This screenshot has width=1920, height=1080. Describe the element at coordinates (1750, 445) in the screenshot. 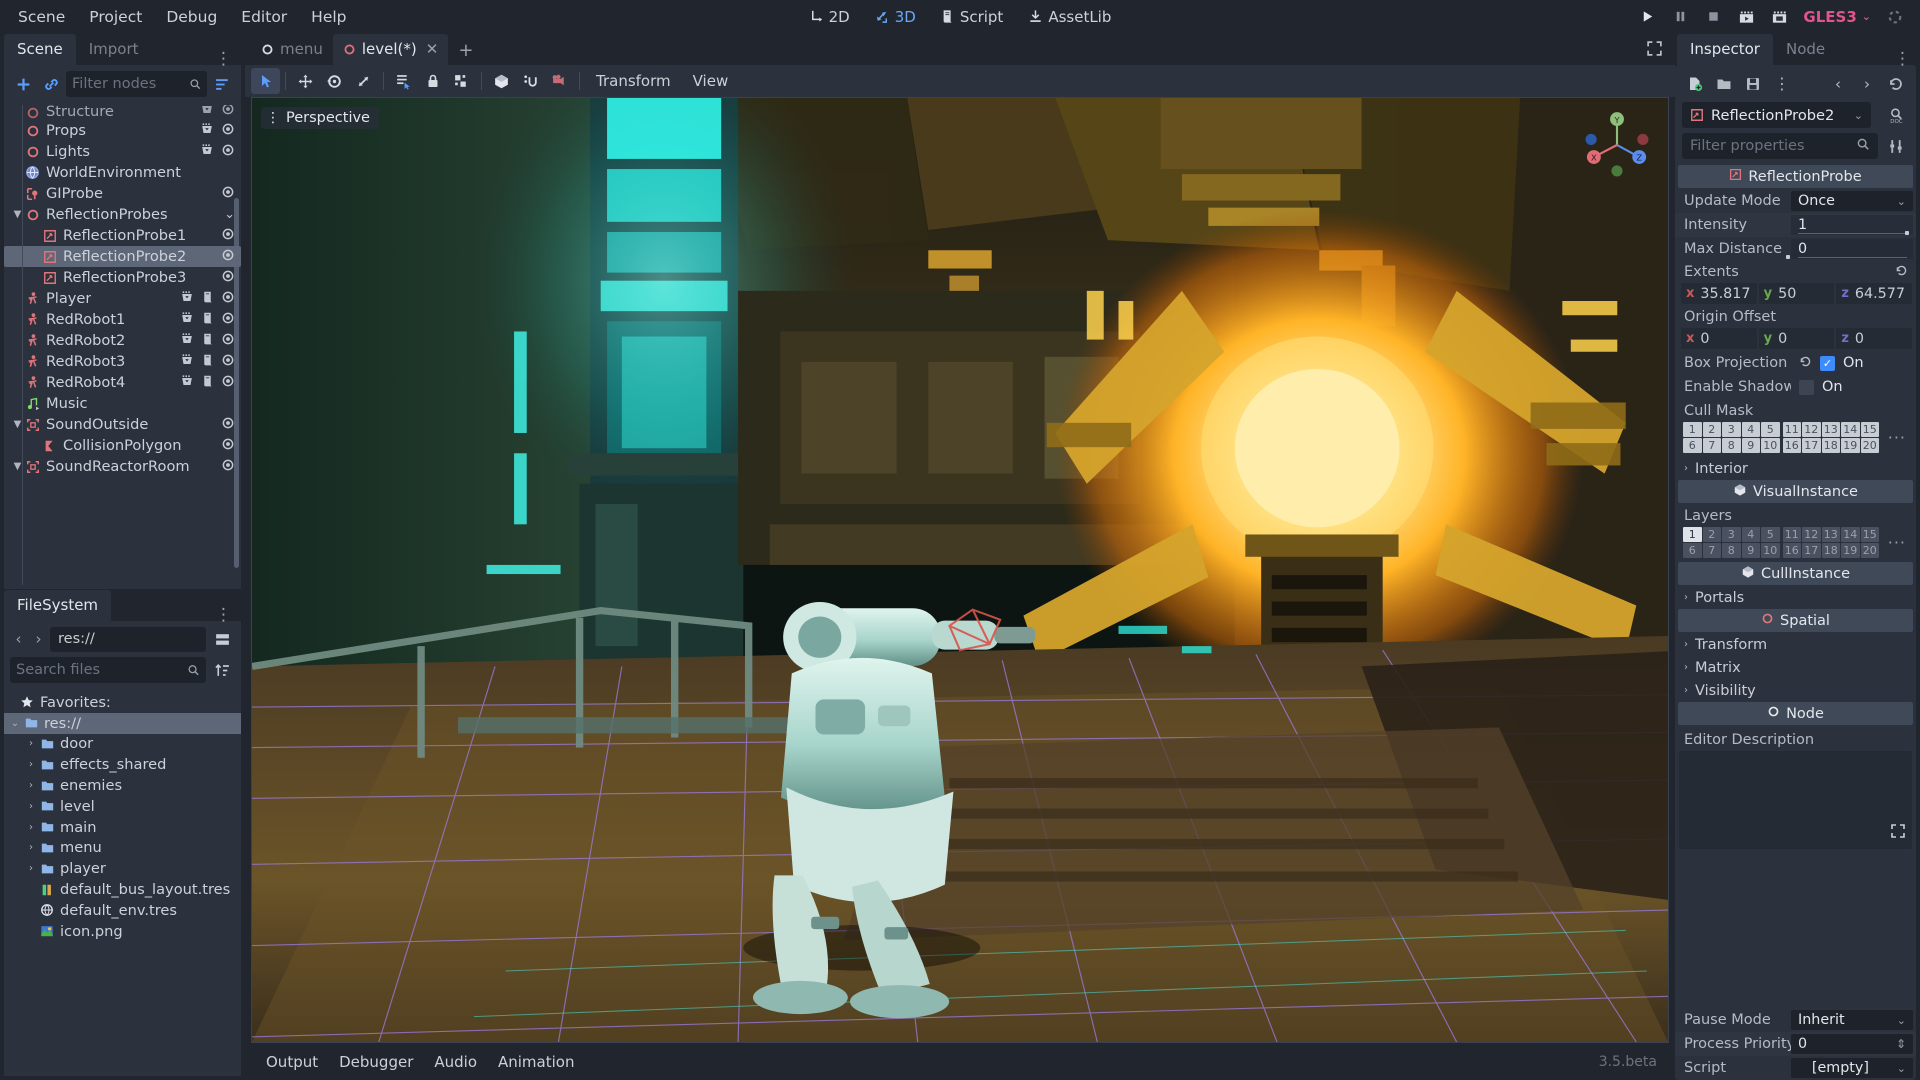

I see `mask-cell-9: 9` at that location.